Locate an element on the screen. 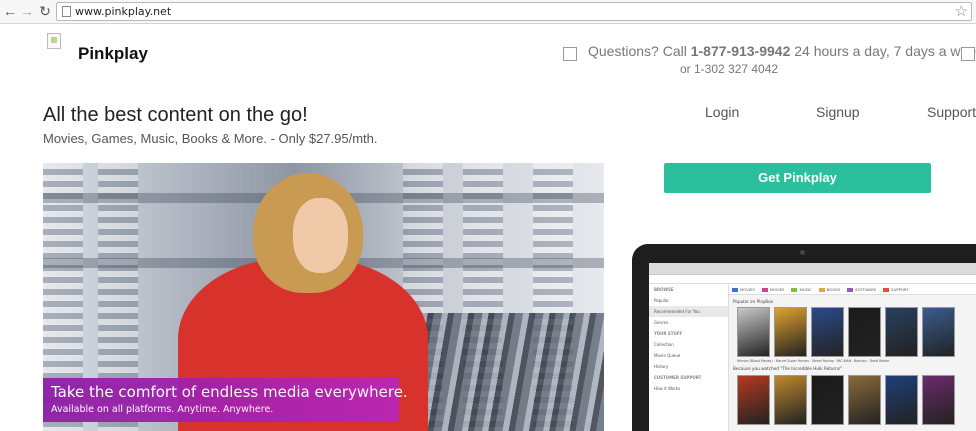  mockup-sidebar-item: Collection is located at coordinates (664, 344).